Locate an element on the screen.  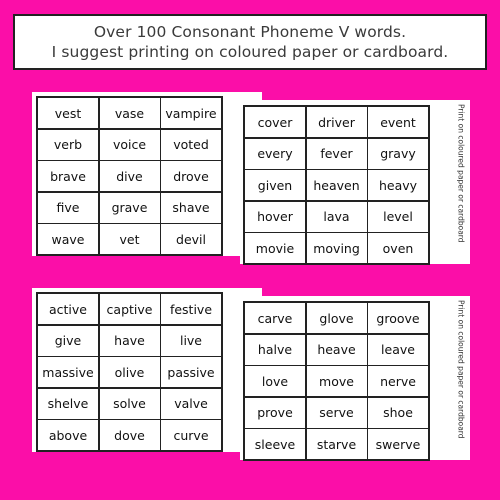
word-cell: sleeve is located at coordinates (275, 444).